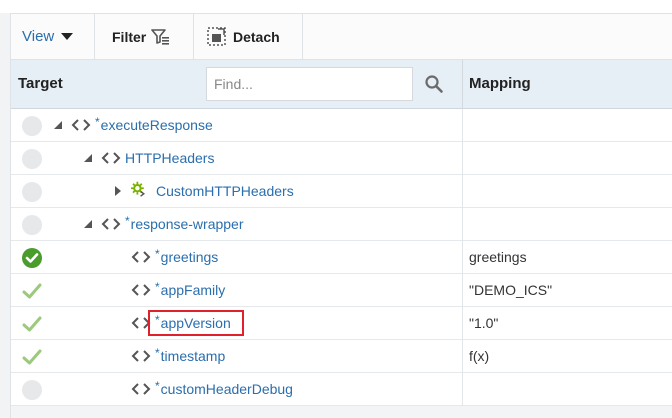  What do you see at coordinates (498, 257) in the screenshot?
I see `mapping-cell: greetings` at bounding box center [498, 257].